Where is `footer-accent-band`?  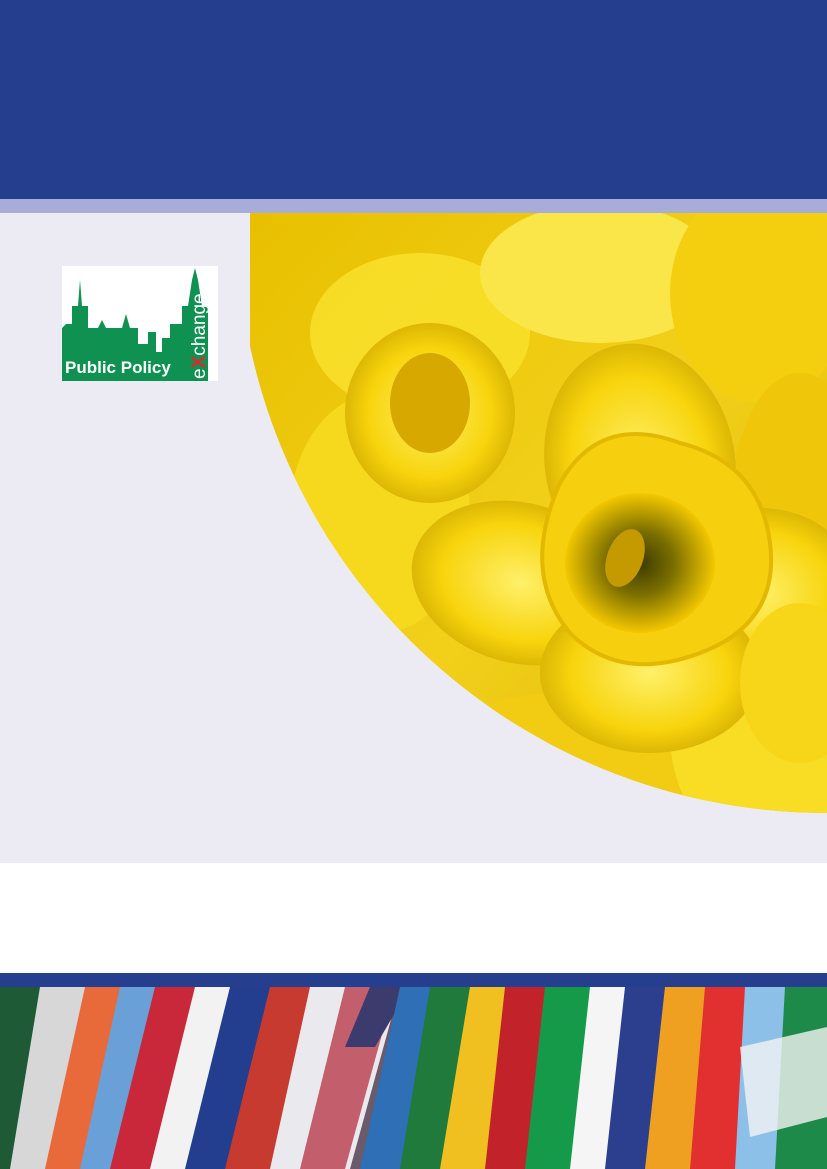 footer-accent-band is located at coordinates (413, 980).